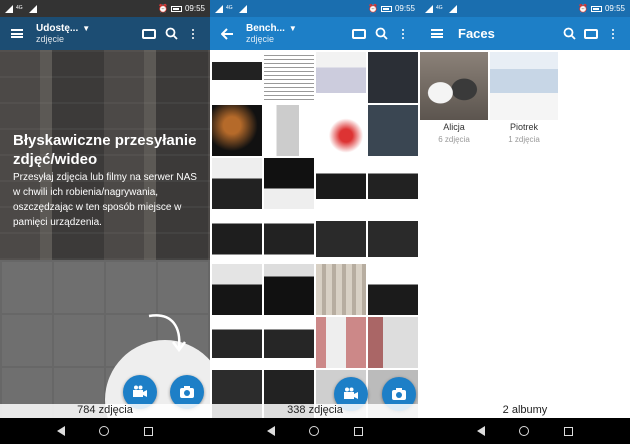 This screenshot has height=444, width=630. Describe the element at coordinates (105, 150) in the screenshot. I see `intro-title: Błyskawiczne przesyłanie zdjęć/wideo` at that location.